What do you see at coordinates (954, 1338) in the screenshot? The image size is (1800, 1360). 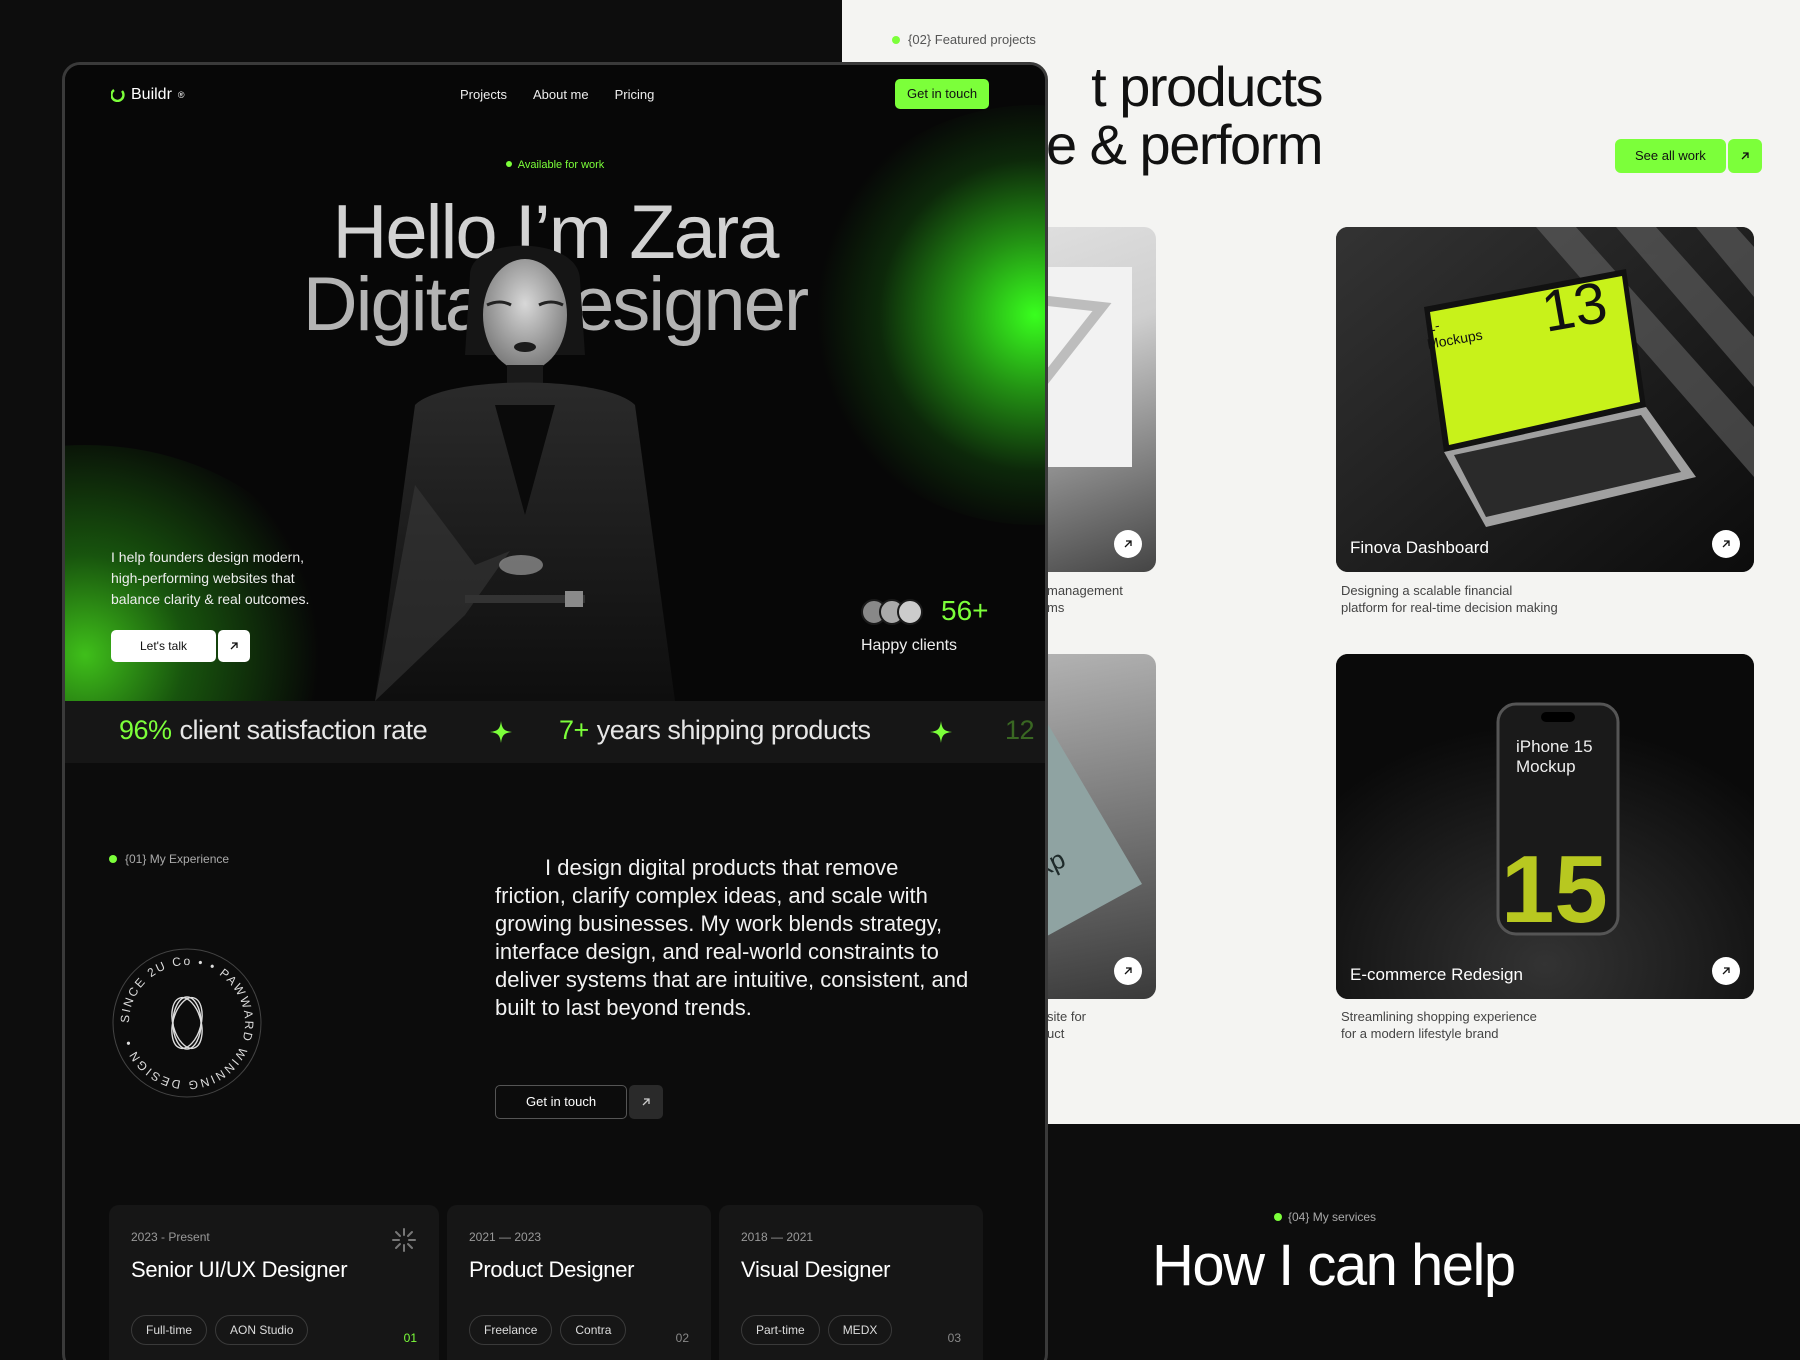 I see `job-index: 03` at bounding box center [954, 1338].